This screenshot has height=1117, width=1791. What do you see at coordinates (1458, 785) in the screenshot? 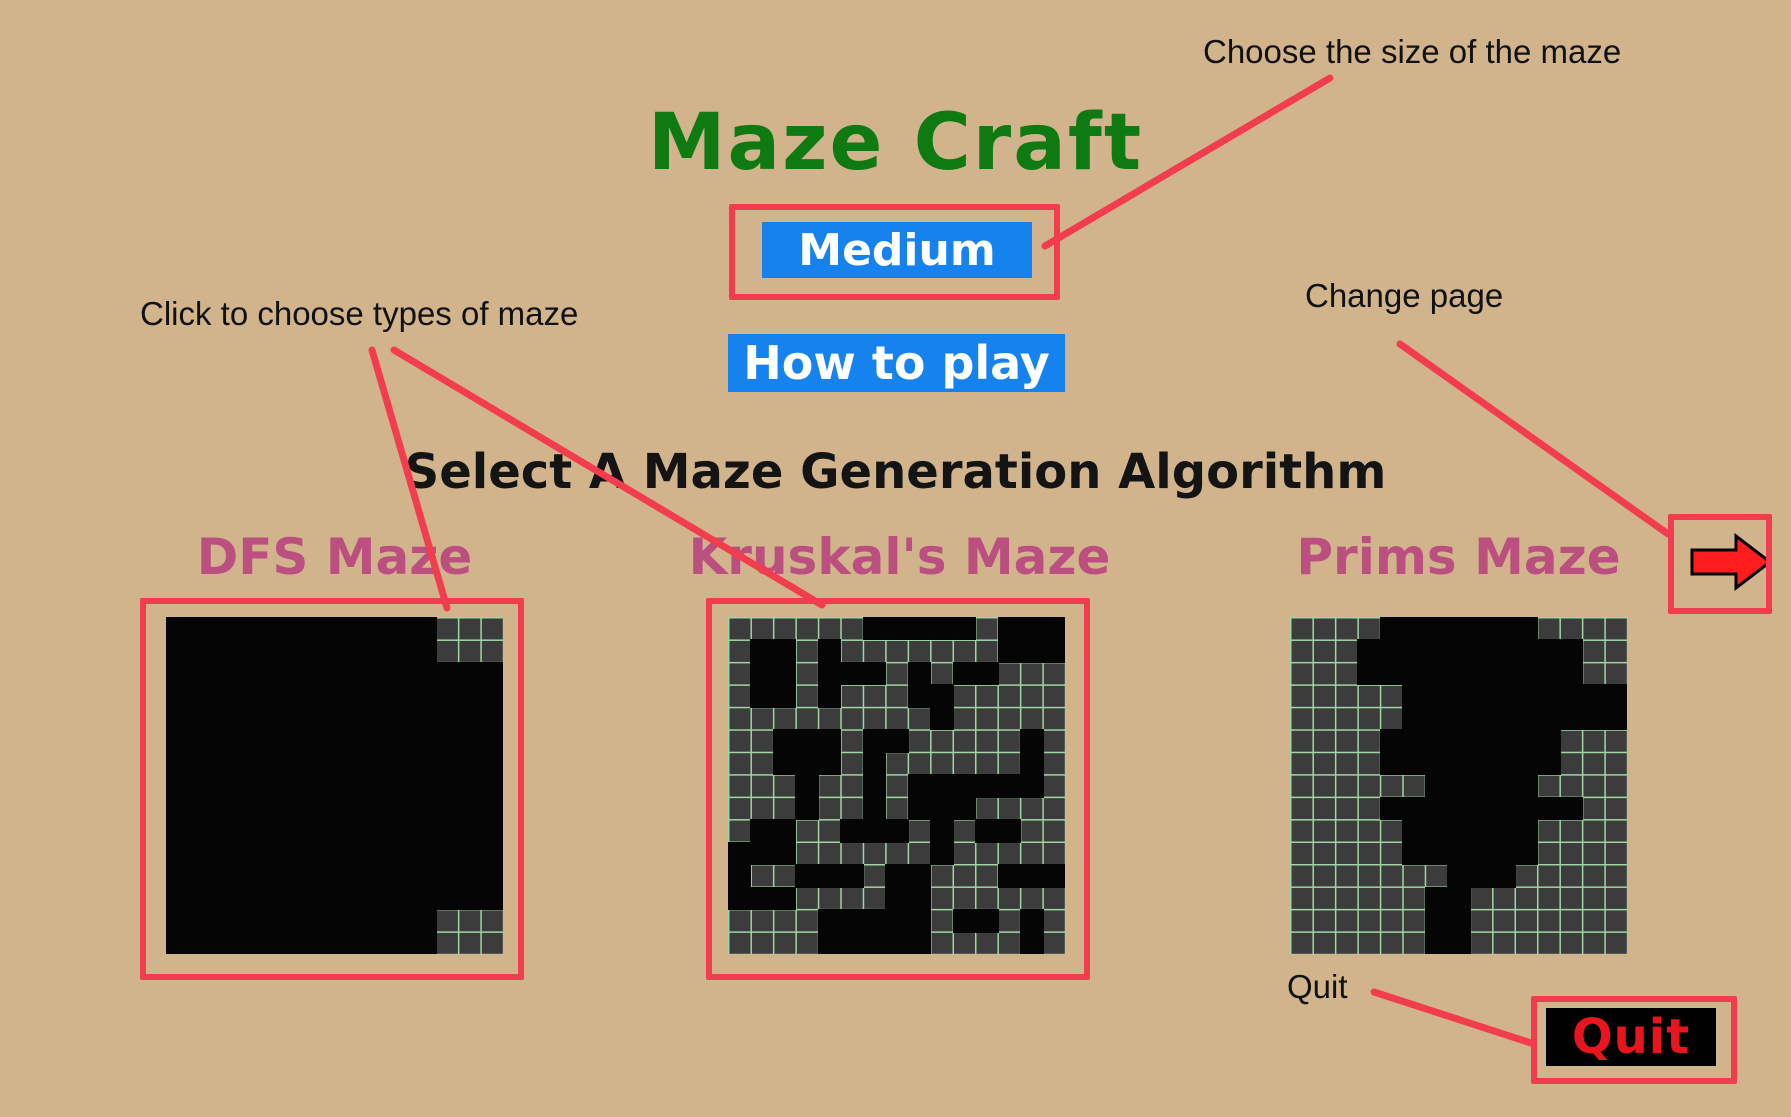
I see `prims-maze-preview` at bounding box center [1458, 785].